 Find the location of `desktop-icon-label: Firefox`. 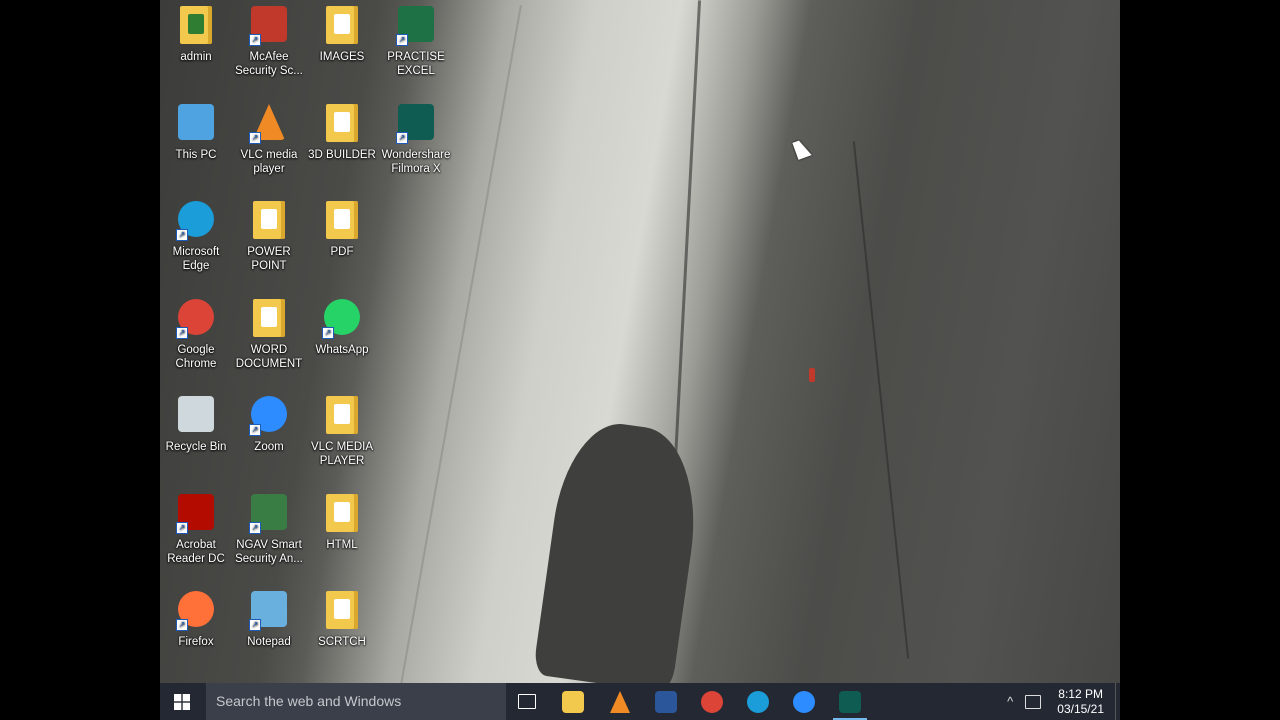

desktop-icon-label: Firefox is located at coordinates (196, 642).